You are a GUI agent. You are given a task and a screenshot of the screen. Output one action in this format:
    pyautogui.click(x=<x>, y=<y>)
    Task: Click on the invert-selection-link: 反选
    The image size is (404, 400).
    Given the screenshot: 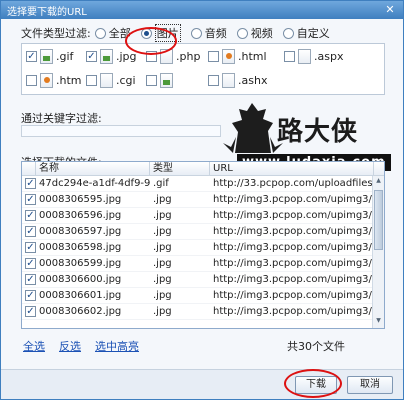 What is the action you would take?
    pyautogui.click(x=70, y=346)
    